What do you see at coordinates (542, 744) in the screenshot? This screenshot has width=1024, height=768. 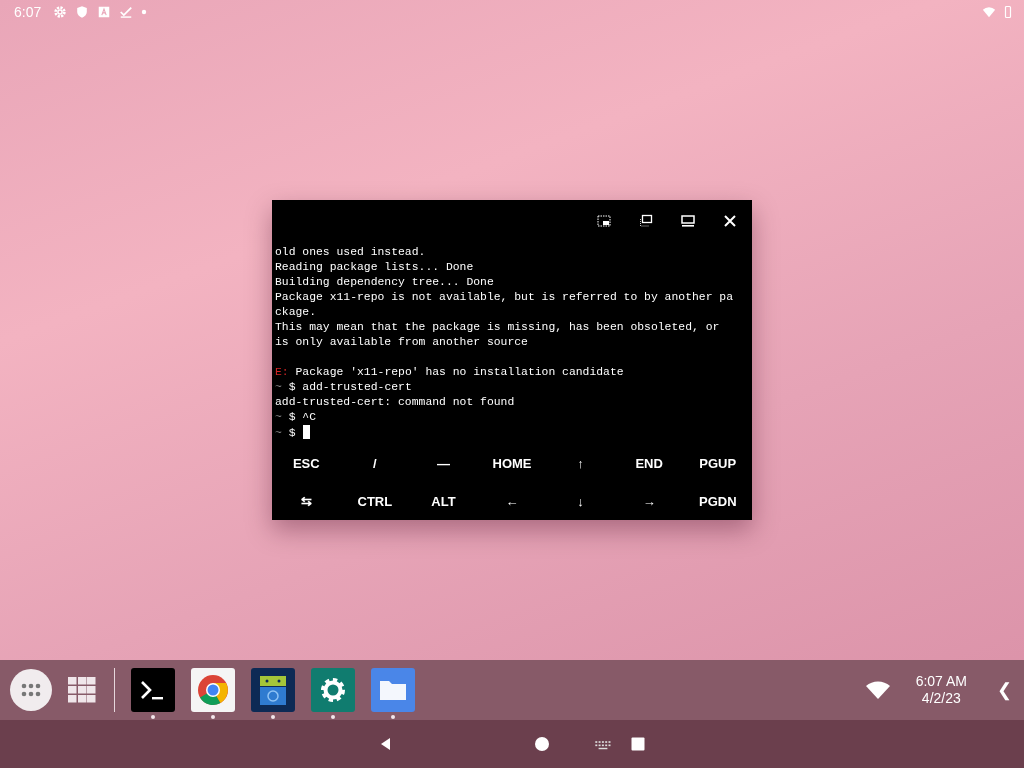 I see `home-icon` at bounding box center [542, 744].